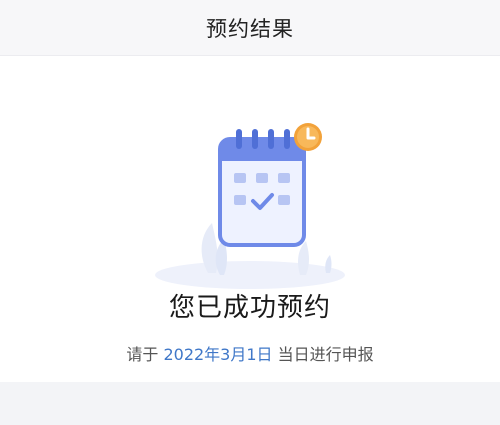 The image size is (500, 425). What do you see at coordinates (249, 308) in the screenshot?
I see `success-title: 您已成功预约` at bounding box center [249, 308].